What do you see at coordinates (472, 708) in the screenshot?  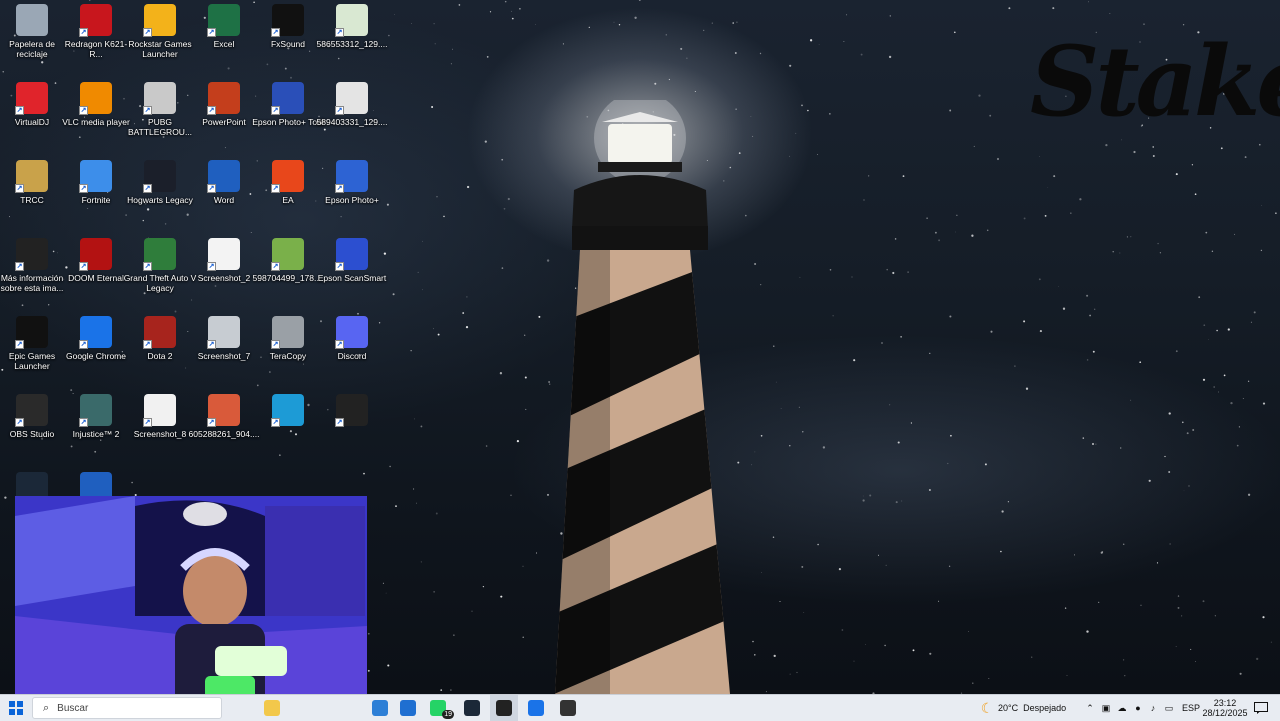 I see `taskbar-app-steam` at bounding box center [472, 708].